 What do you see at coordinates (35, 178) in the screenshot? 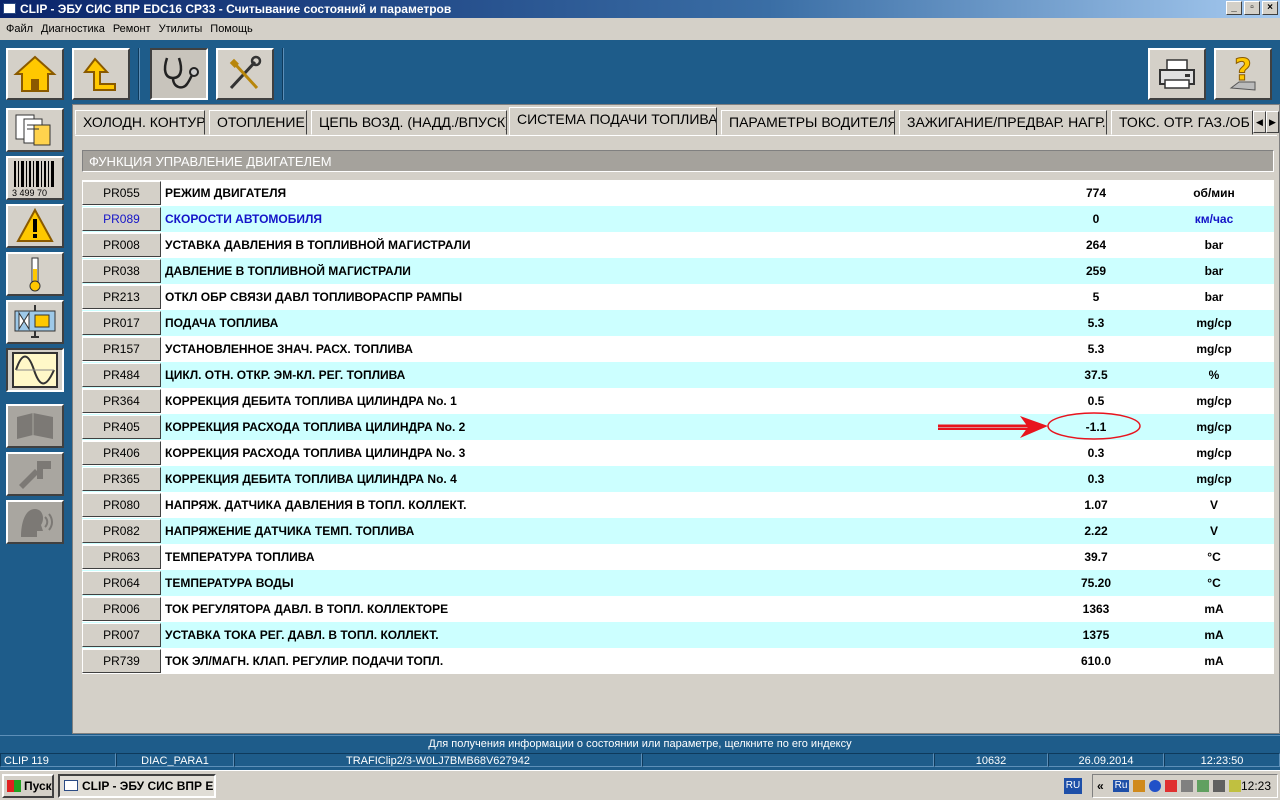
I see `barcode-button: 3 499 70` at bounding box center [35, 178].